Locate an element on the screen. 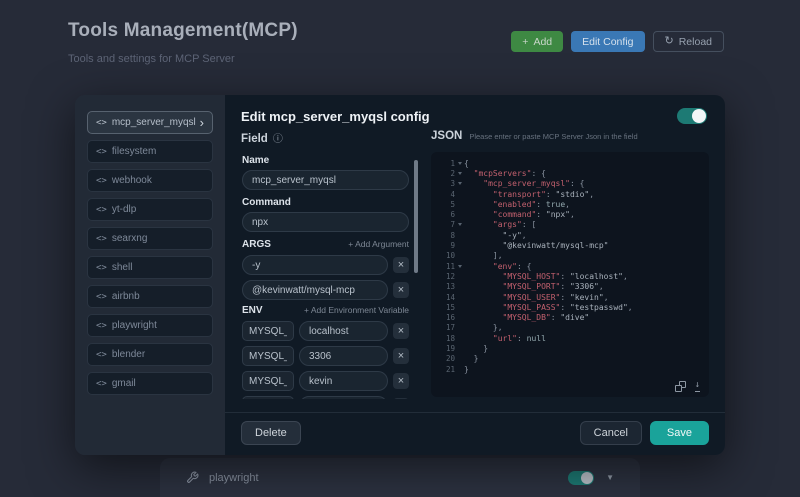  code-text: }, is located at coordinates (483, 328).